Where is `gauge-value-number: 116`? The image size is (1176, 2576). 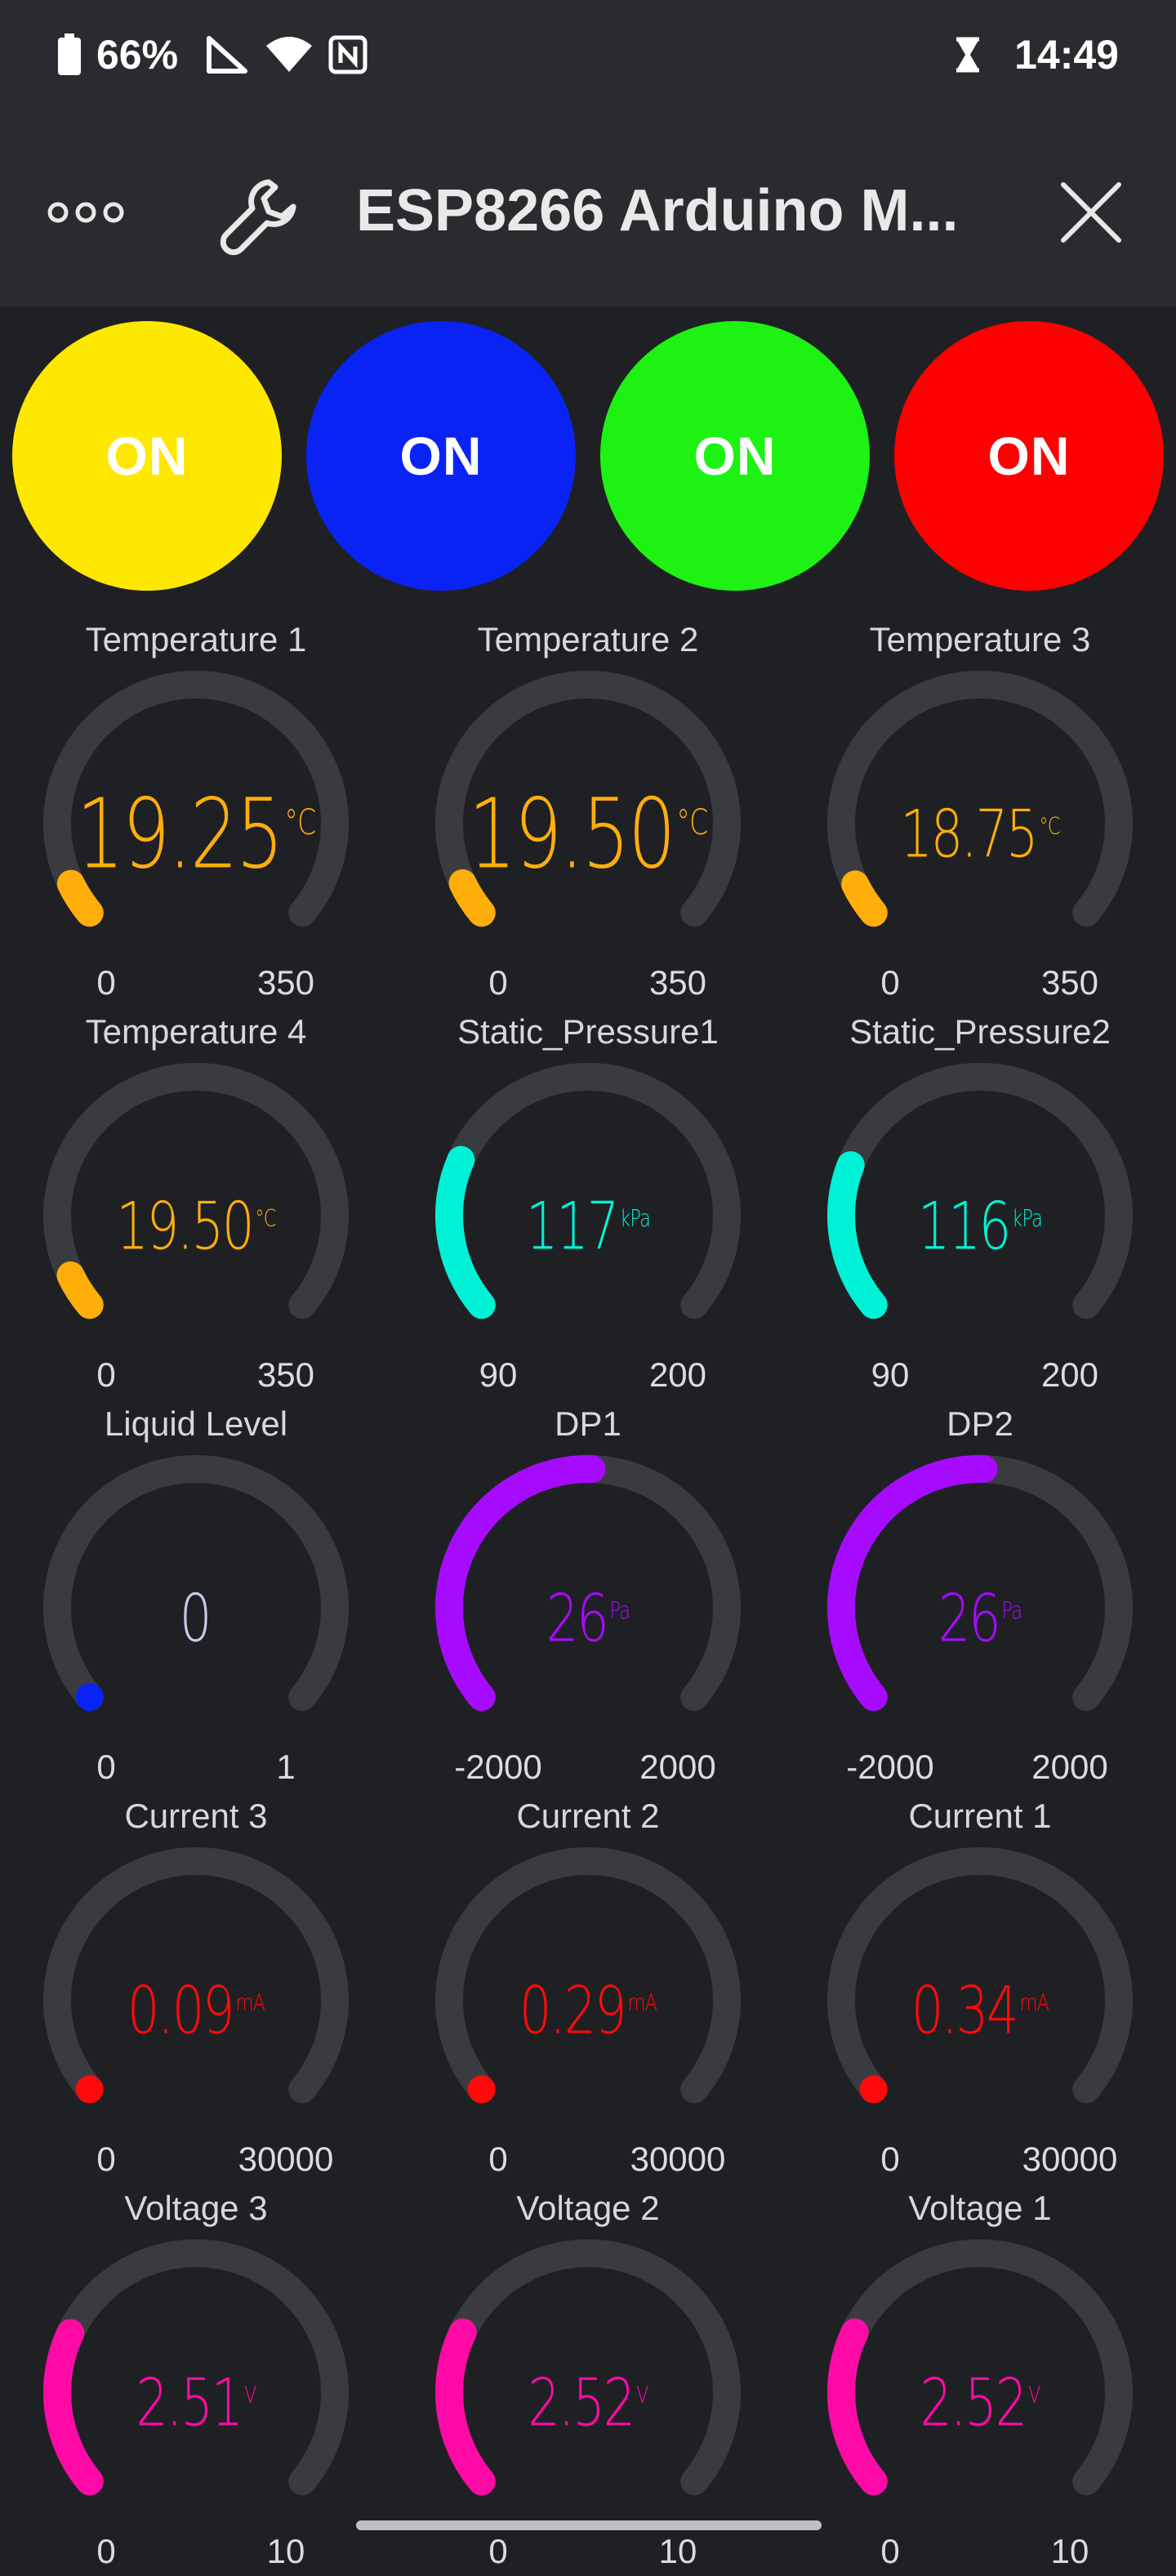
gauge-value-number: 116 is located at coordinates (964, 1226).